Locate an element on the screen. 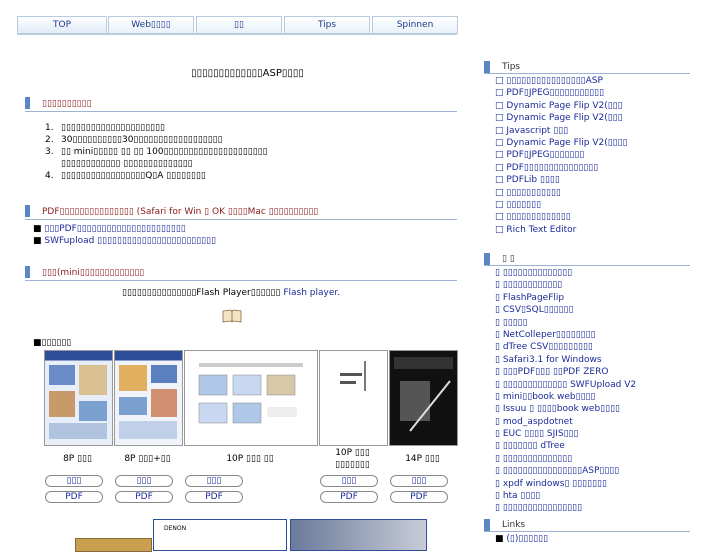 Image resolution: width=727 pixels, height=552 pixels. list-item: 1. ▯▯▯▯▯▯▯▯▯▯▯▯▯▯▯▯▯▯▯▯▯ is located at coordinates (105, 128).